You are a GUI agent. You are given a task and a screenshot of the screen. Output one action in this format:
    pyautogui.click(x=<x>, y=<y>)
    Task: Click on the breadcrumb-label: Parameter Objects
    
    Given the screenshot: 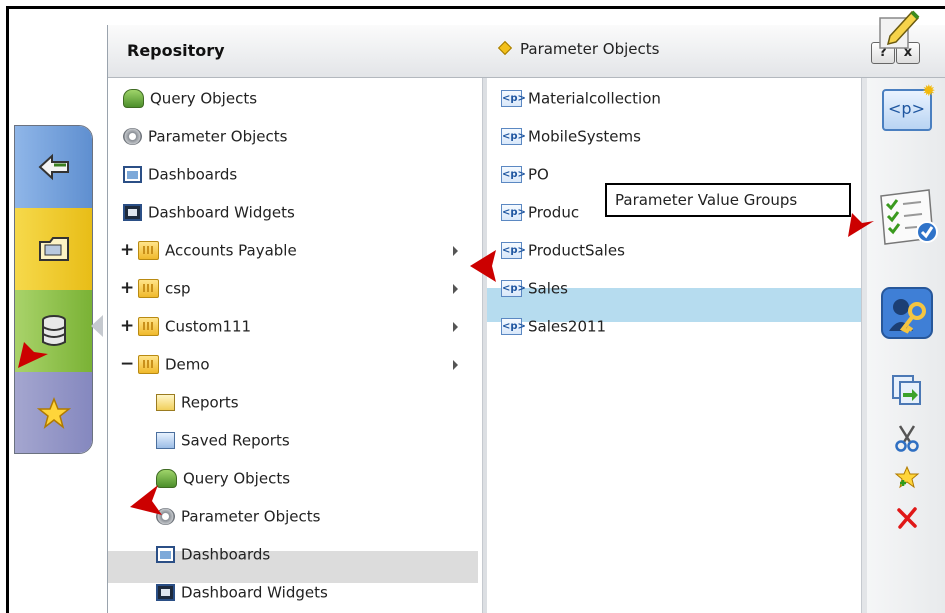 What is the action you would take?
    pyautogui.click(x=590, y=49)
    